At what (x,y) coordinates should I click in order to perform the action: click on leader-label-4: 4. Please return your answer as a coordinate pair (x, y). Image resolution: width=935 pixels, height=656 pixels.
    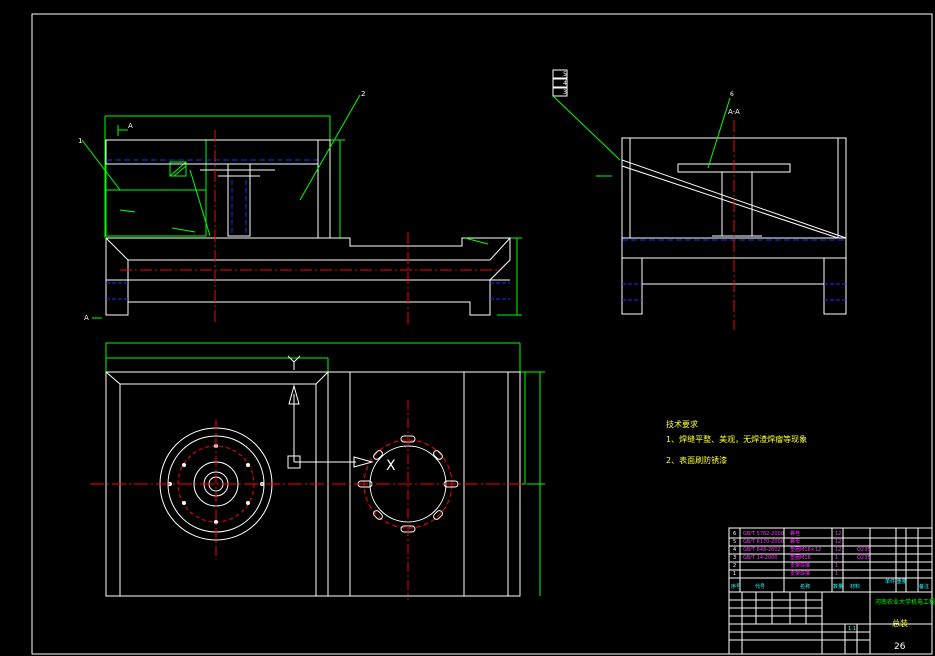
    Looking at the image, I should click on (565, 83).